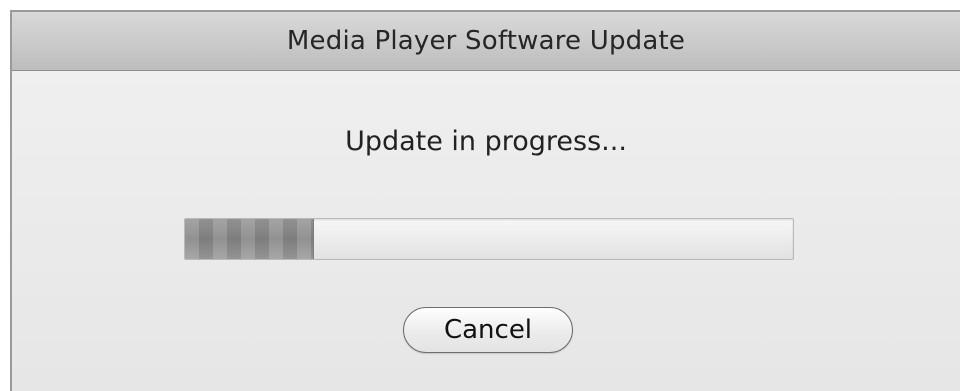 This screenshot has height=391, width=960. I want to click on title-bar: Media Player Software Update, so click(486, 41).